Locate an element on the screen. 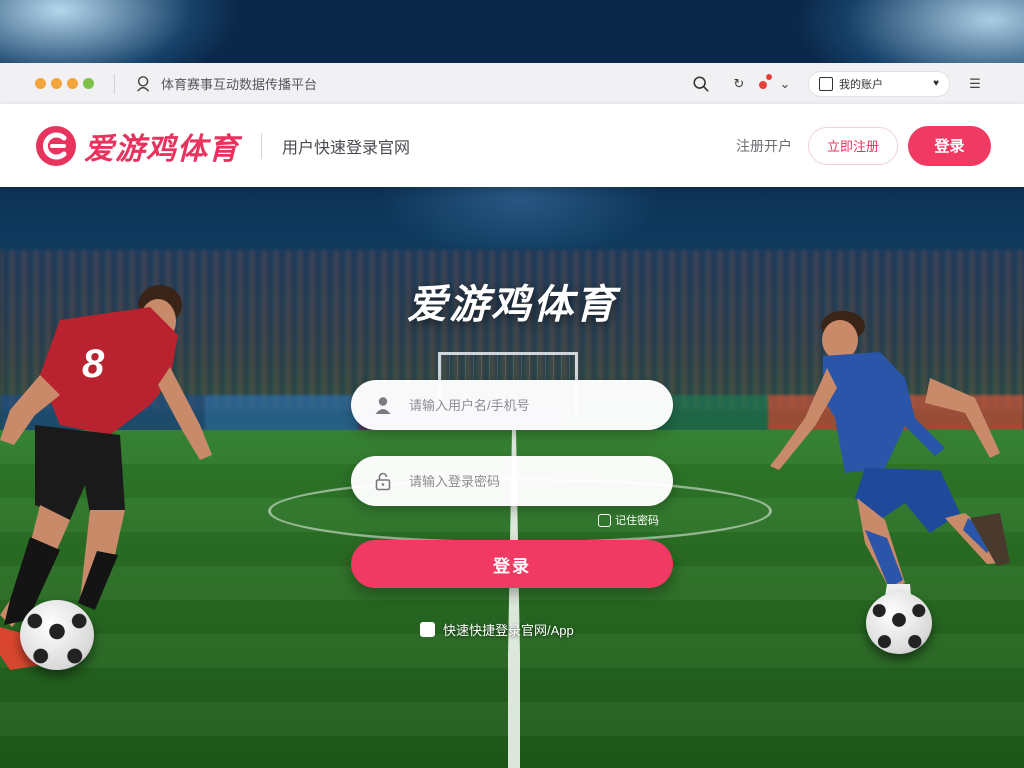 The width and height of the screenshot is (1024, 768). player-blue is located at coordinates (890, 453).